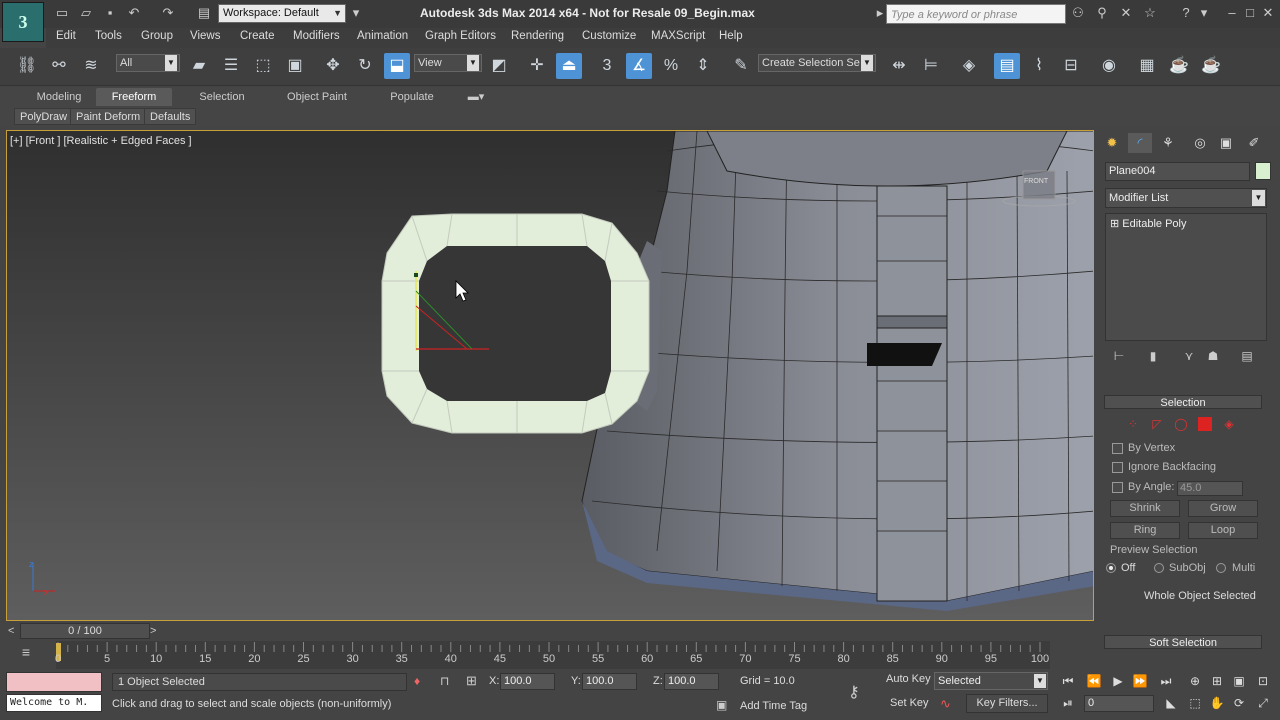  Describe the element at coordinates (499, 66) in the screenshot. I see `pivot-center-icon: ◩` at that location.